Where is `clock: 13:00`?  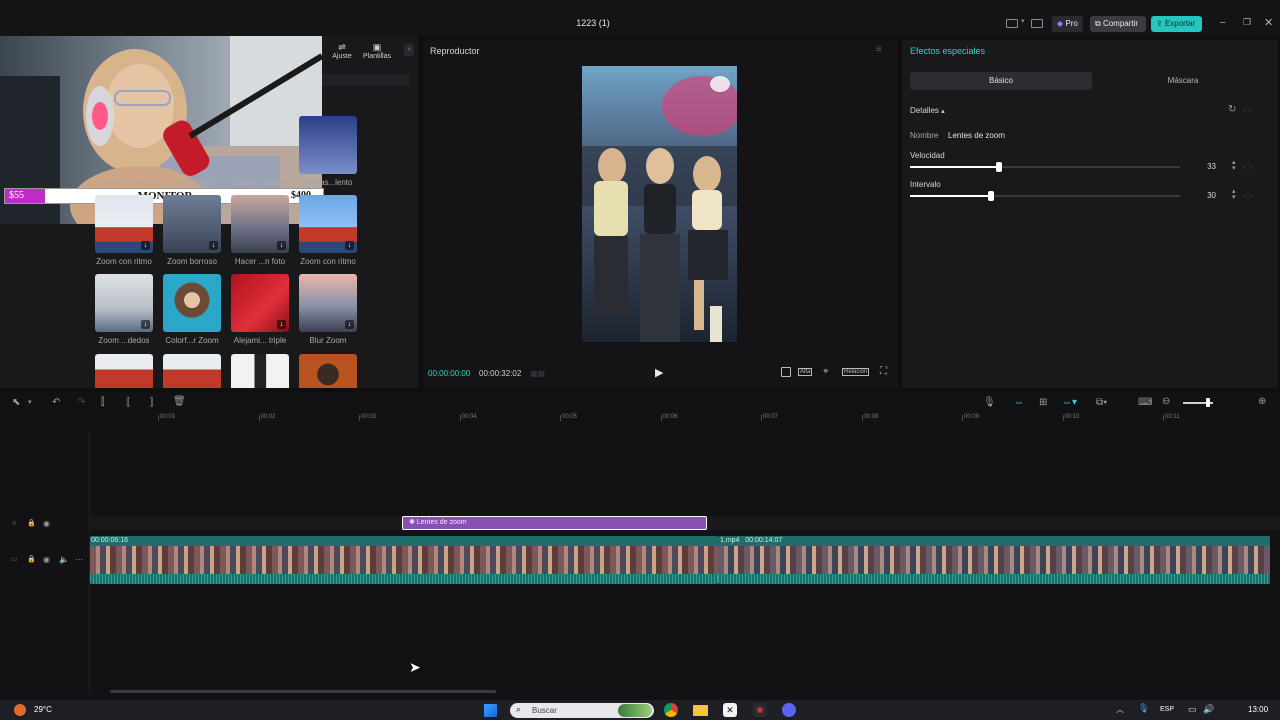 clock: 13:00 is located at coordinates (1258, 709).